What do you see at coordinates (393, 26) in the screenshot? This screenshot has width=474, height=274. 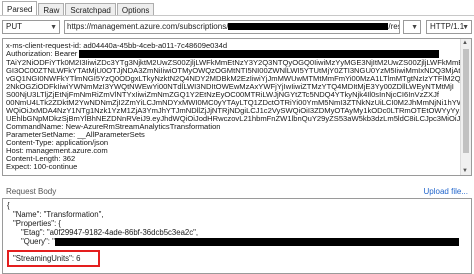 I see `url-suffix: /resourcegro` at bounding box center [393, 26].